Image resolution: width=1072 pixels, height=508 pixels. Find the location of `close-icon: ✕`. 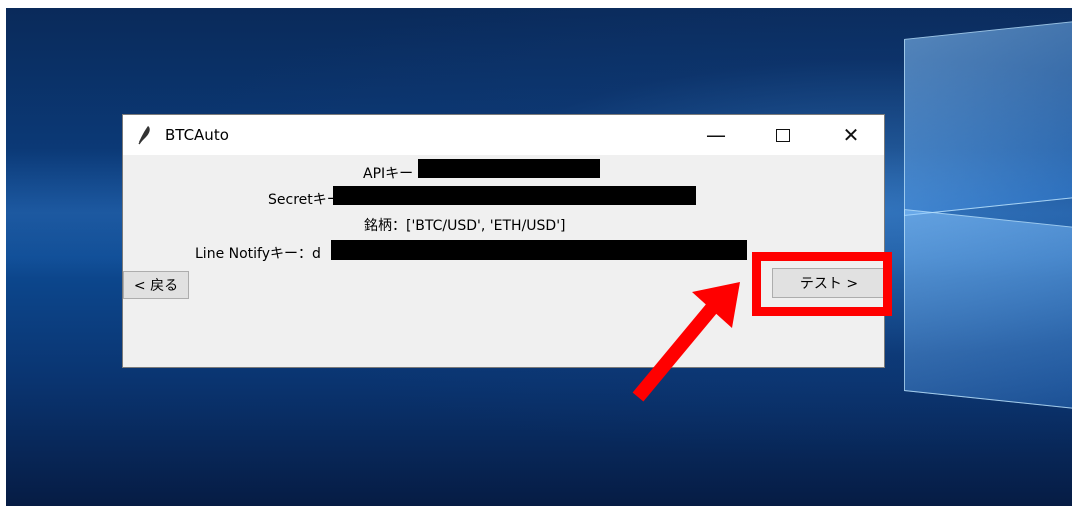

close-icon: ✕ is located at coordinates (851, 135).